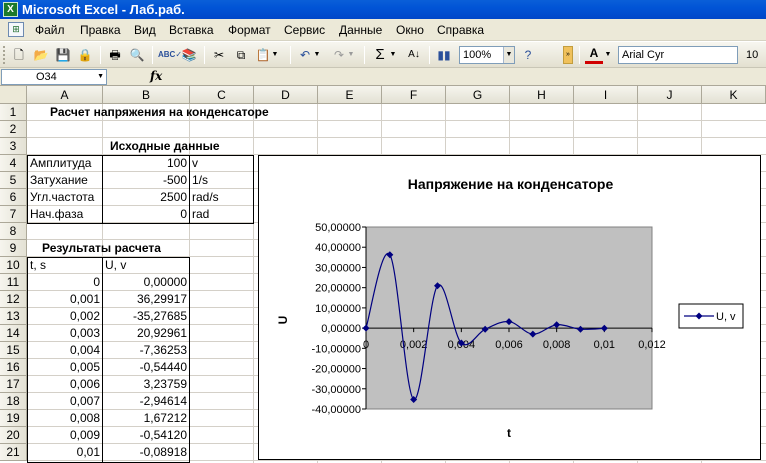 This screenshot has width=766, height=463. What do you see at coordinates (13, 95) in the screenshot?
I see `select-all-corner` at bounding box center [13, 95].